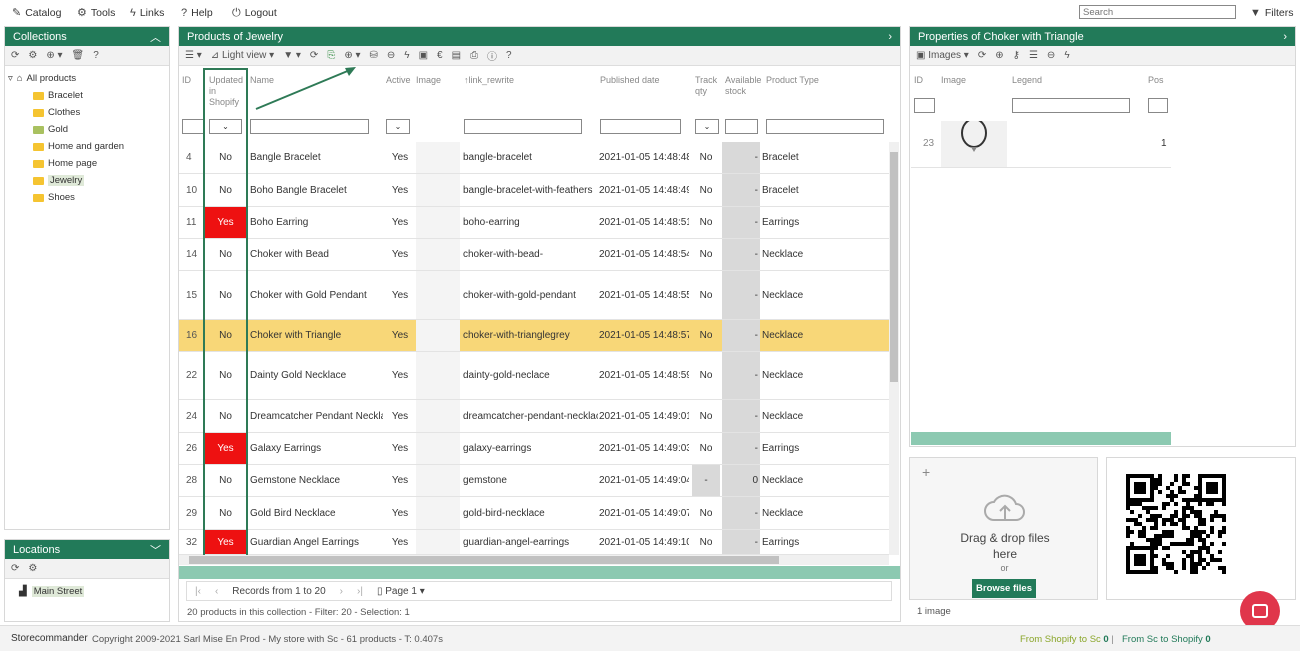  I want to click on vertical-scrollbar, so click(894, 348).